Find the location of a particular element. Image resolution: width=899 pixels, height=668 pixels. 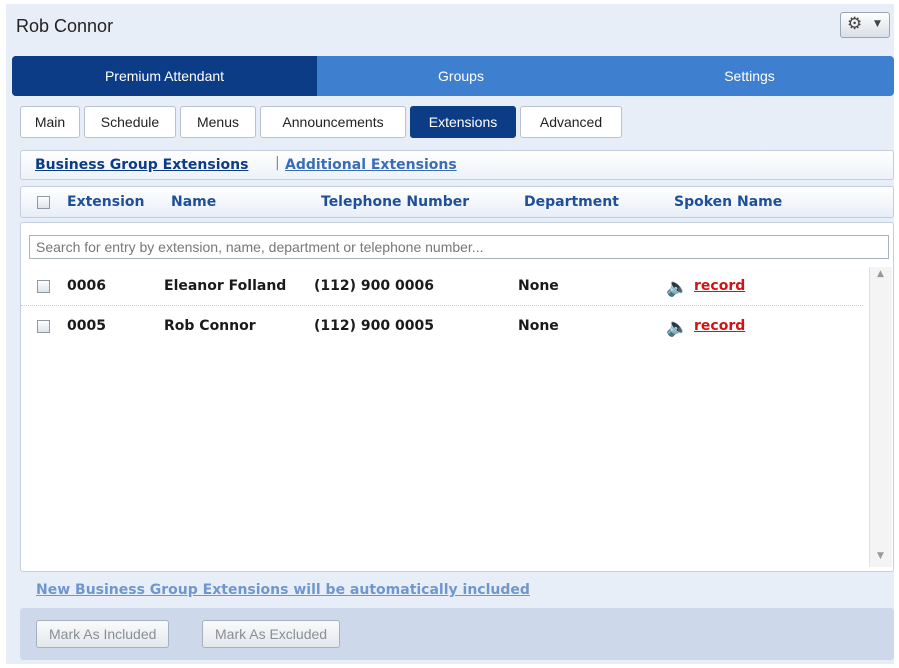

row-name: Eleanor Folland is located at coordinates (225, 286).